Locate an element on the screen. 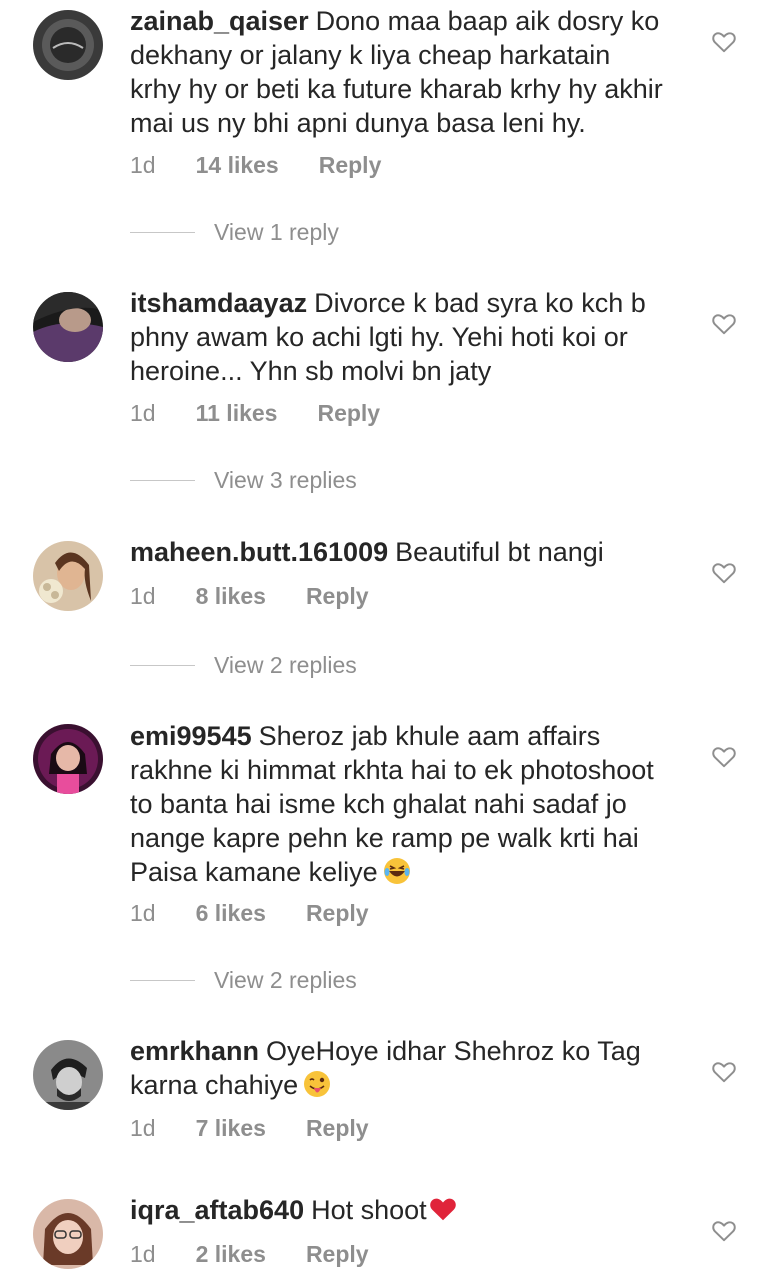 This screenshot has width=780, height=1280. winking-tongue-emoji-icon is located at coordinates (317, 1088).